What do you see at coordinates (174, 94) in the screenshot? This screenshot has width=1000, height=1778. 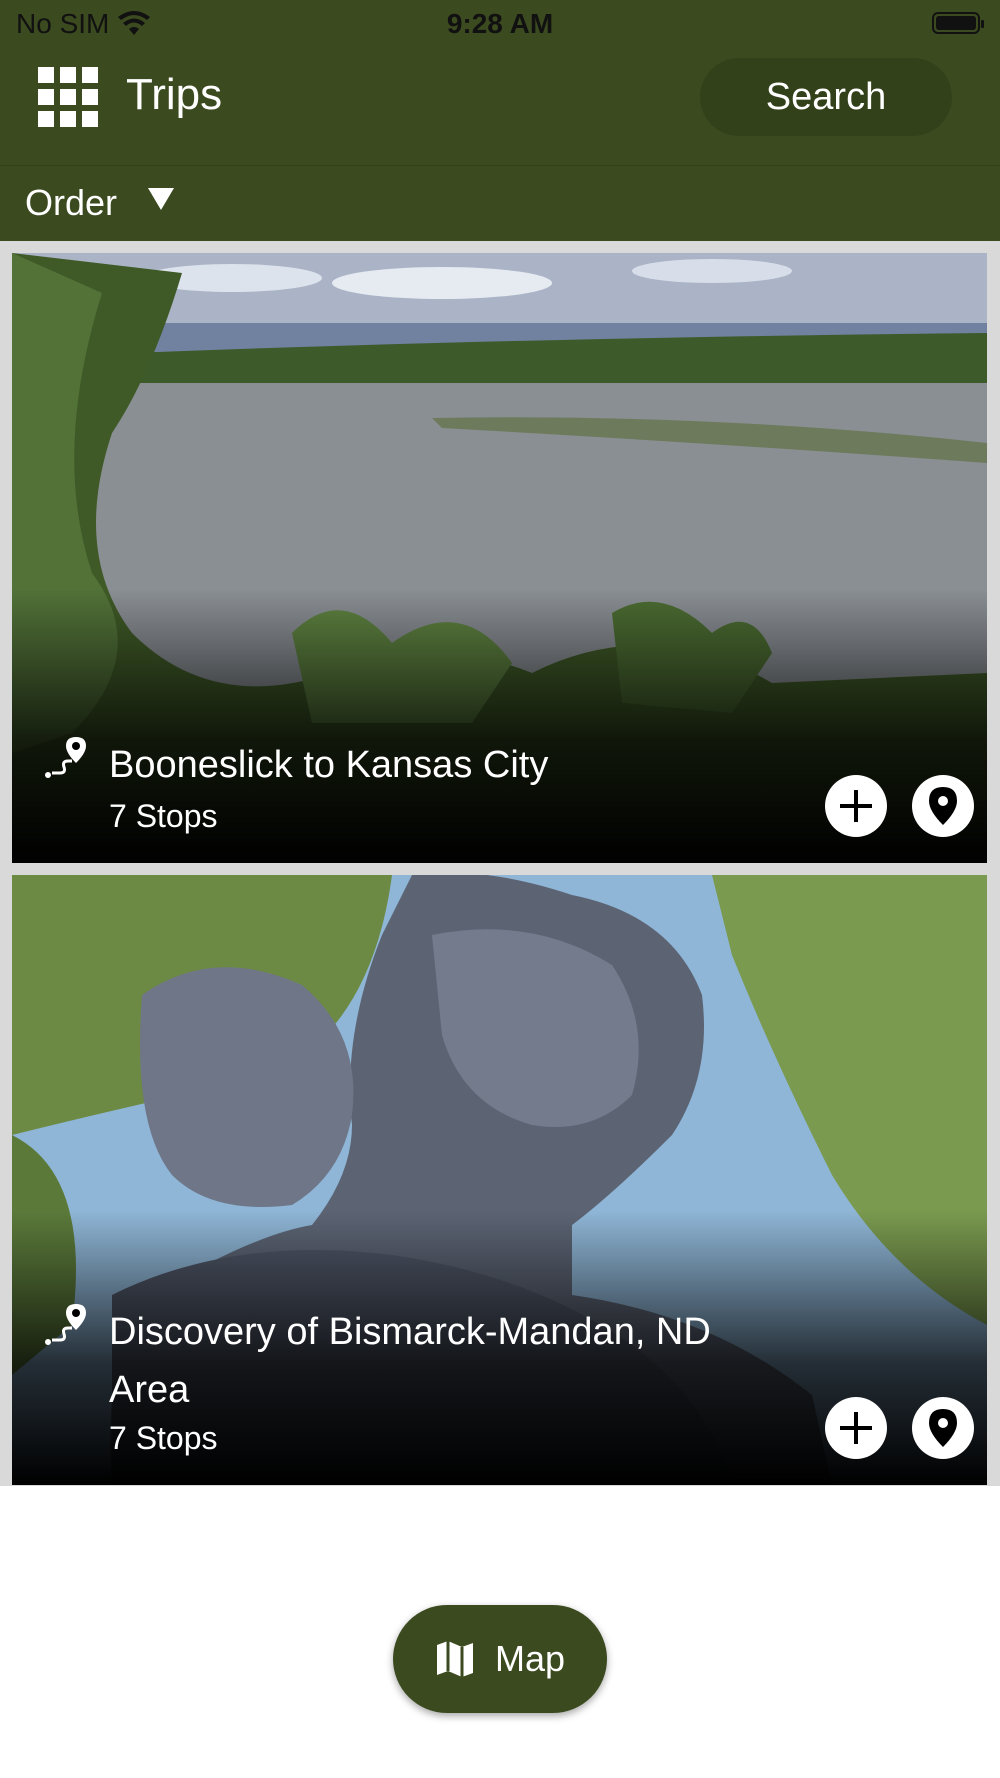 I see `page-title: Trips` at bounding box center [174, 94].